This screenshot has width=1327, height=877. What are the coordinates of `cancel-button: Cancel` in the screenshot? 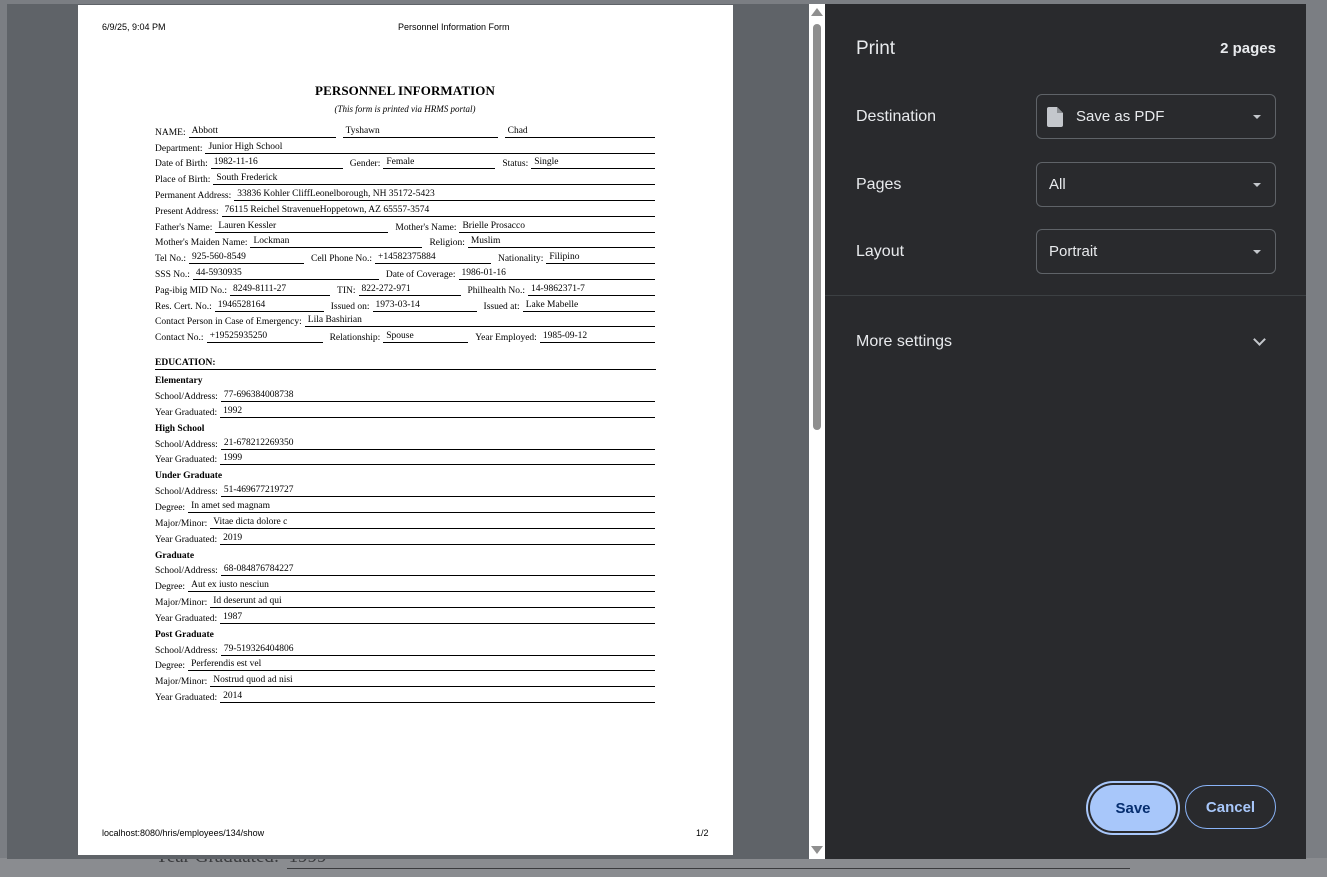 It's located at (1230, 807).